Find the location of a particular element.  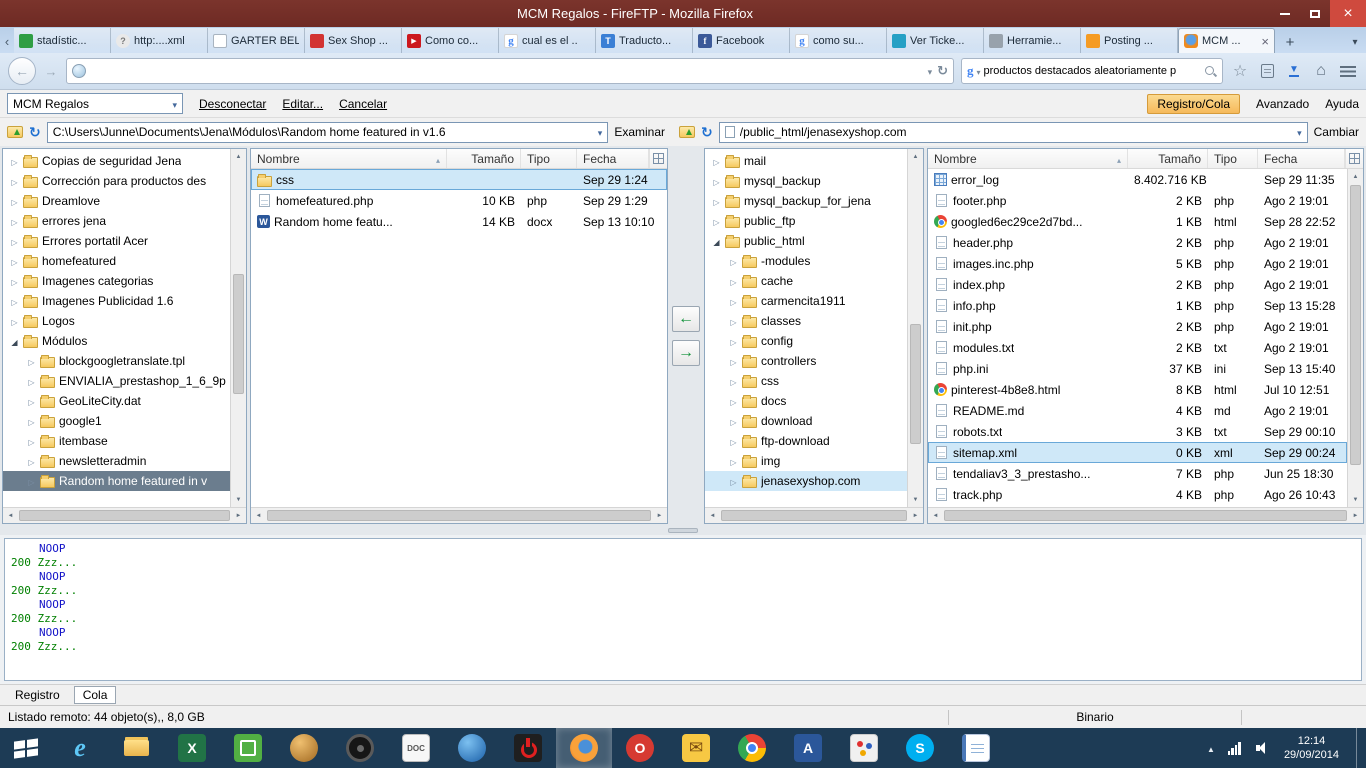

tree-item: Corrección para productos des is located at coordinates (124, 181).